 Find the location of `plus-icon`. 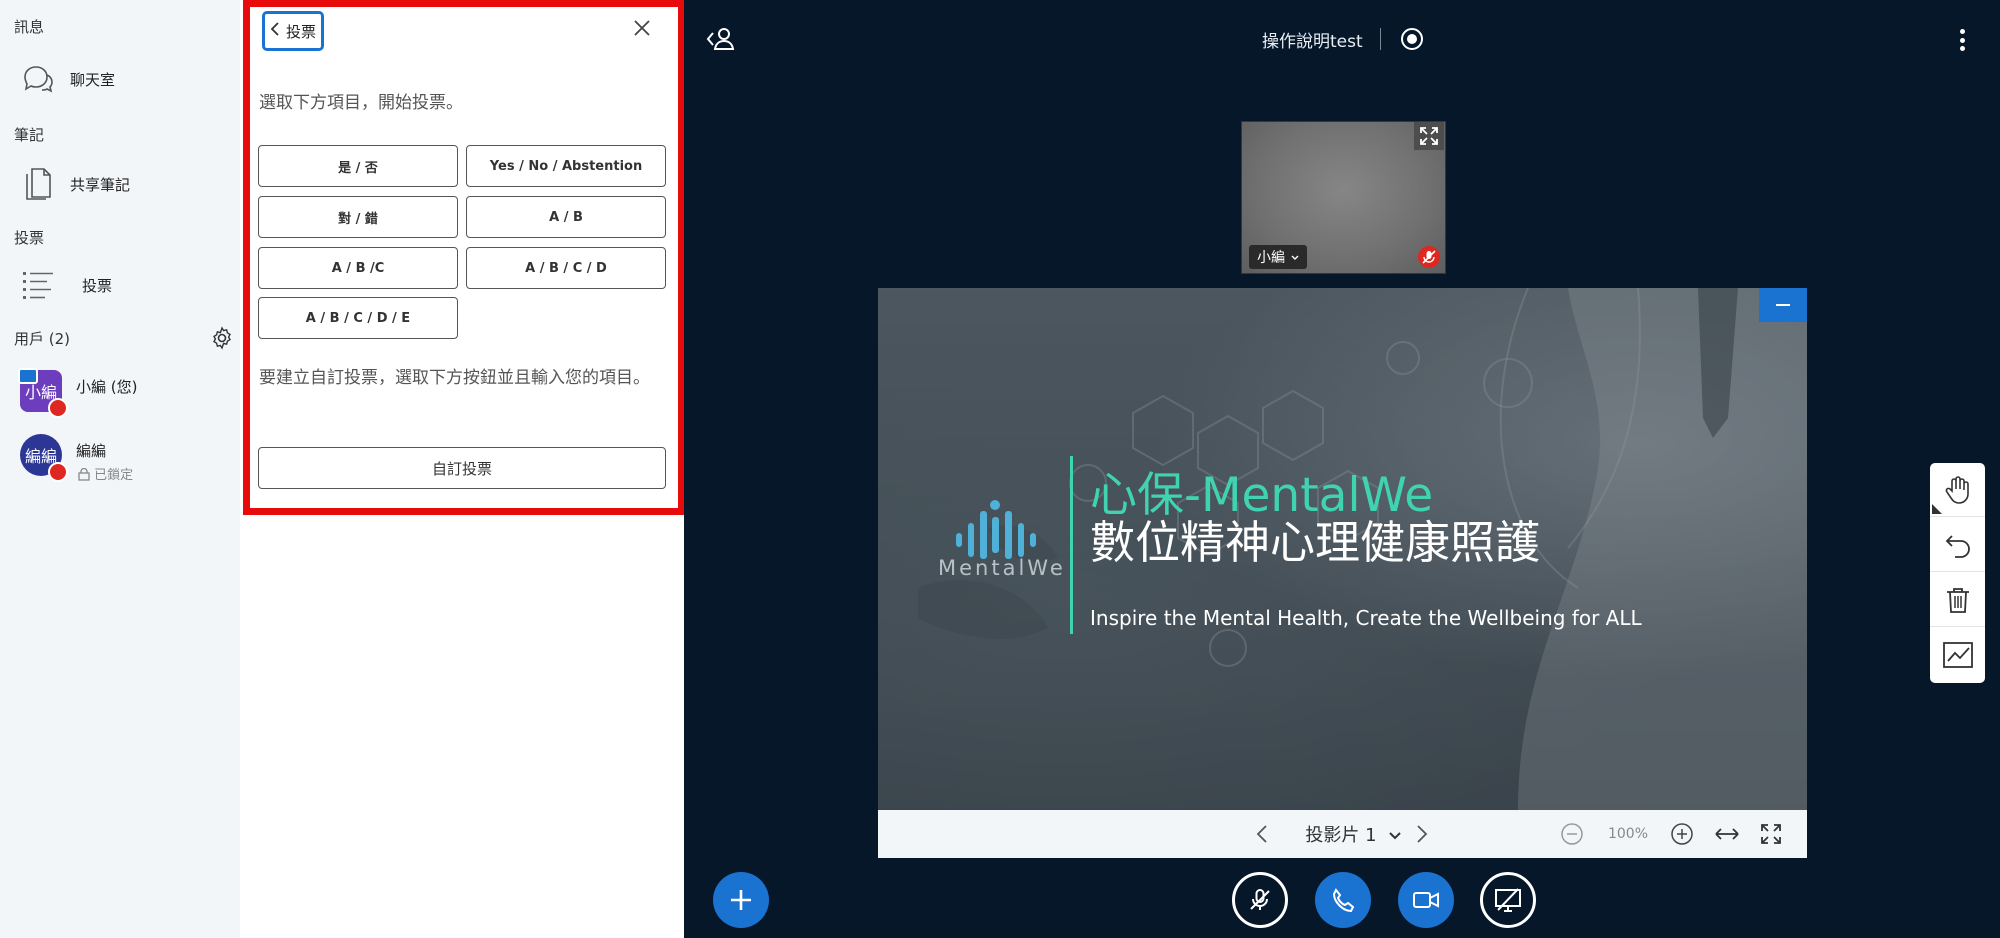

plus-icon is located at coordinates (741, 900).